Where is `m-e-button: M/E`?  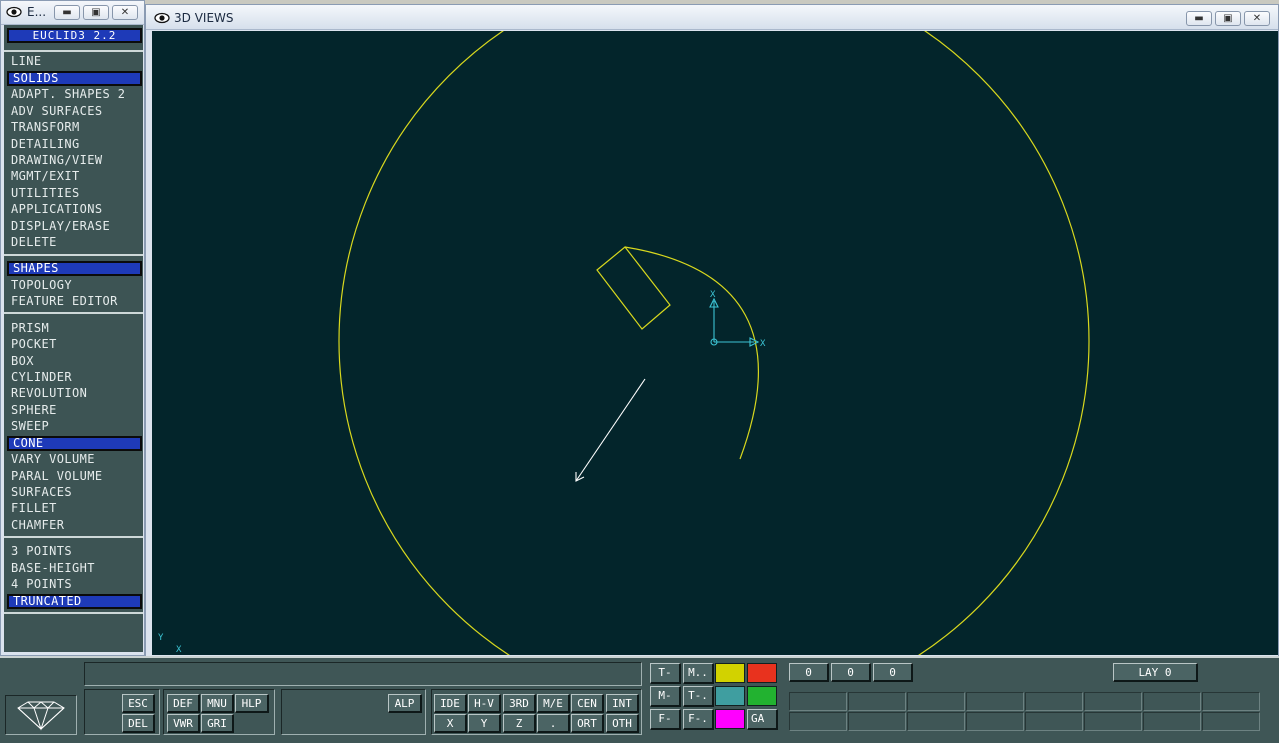 m-e-button: M/E is located at coordinates (553, 703).